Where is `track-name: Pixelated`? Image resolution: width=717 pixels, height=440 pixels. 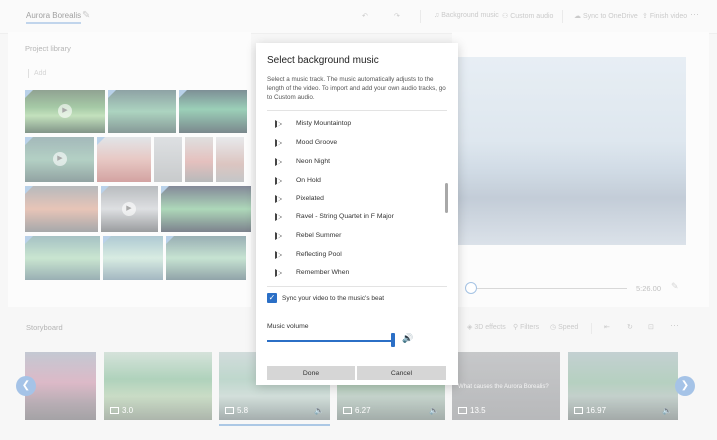
track-name: Pixelated is located at coordinates (310, 198).